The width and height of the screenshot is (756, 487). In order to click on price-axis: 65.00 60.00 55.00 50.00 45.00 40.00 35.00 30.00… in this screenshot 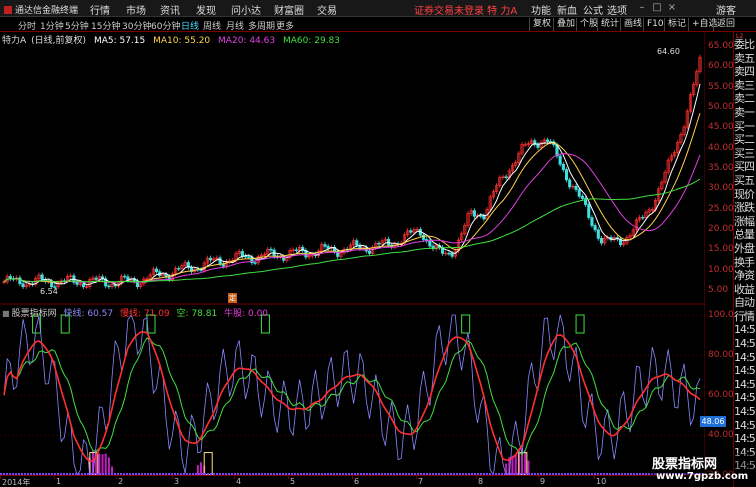, I will do `click(719, 168)`.